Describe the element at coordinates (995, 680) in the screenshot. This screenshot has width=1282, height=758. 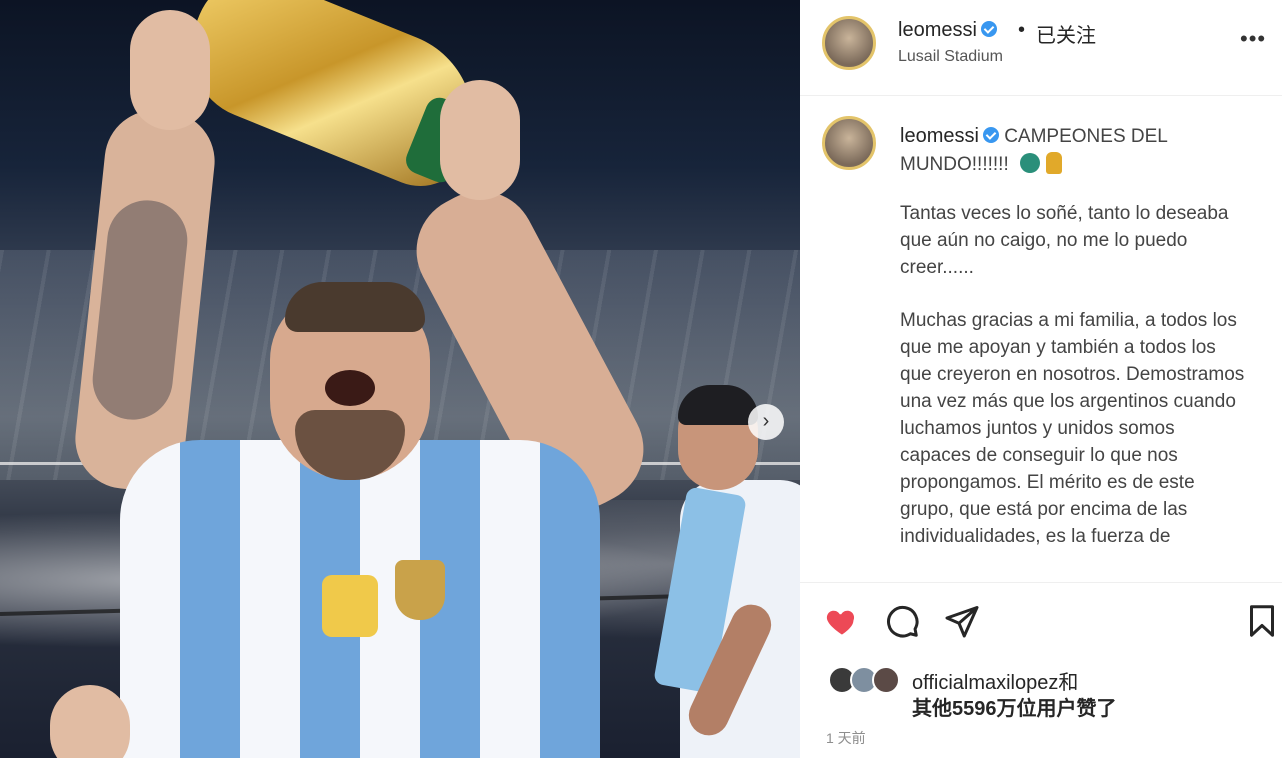
I see `likes-text-line1: officialmaxilopez和` at that location.